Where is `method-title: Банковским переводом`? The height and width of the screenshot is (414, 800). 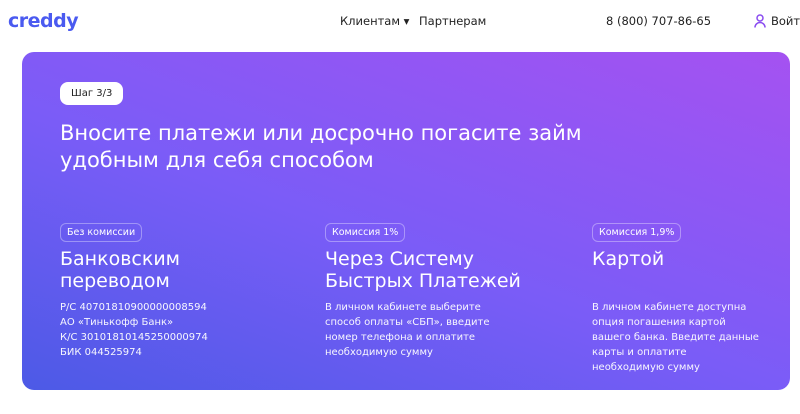
method-title: Банковским переводом is located at coordinates (120, 270).